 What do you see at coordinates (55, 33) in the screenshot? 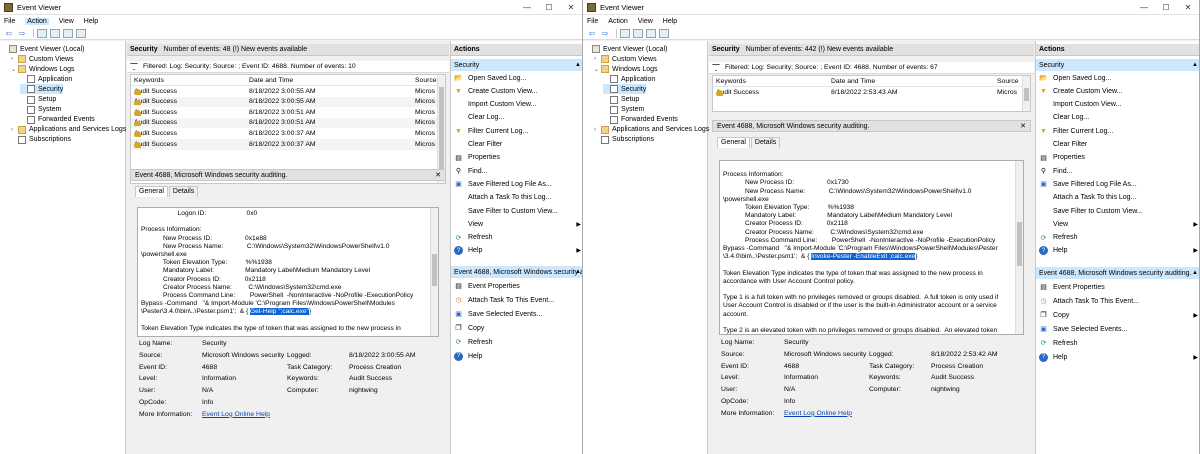
I see `console-tree-icon` at bounding box center [55, 33].